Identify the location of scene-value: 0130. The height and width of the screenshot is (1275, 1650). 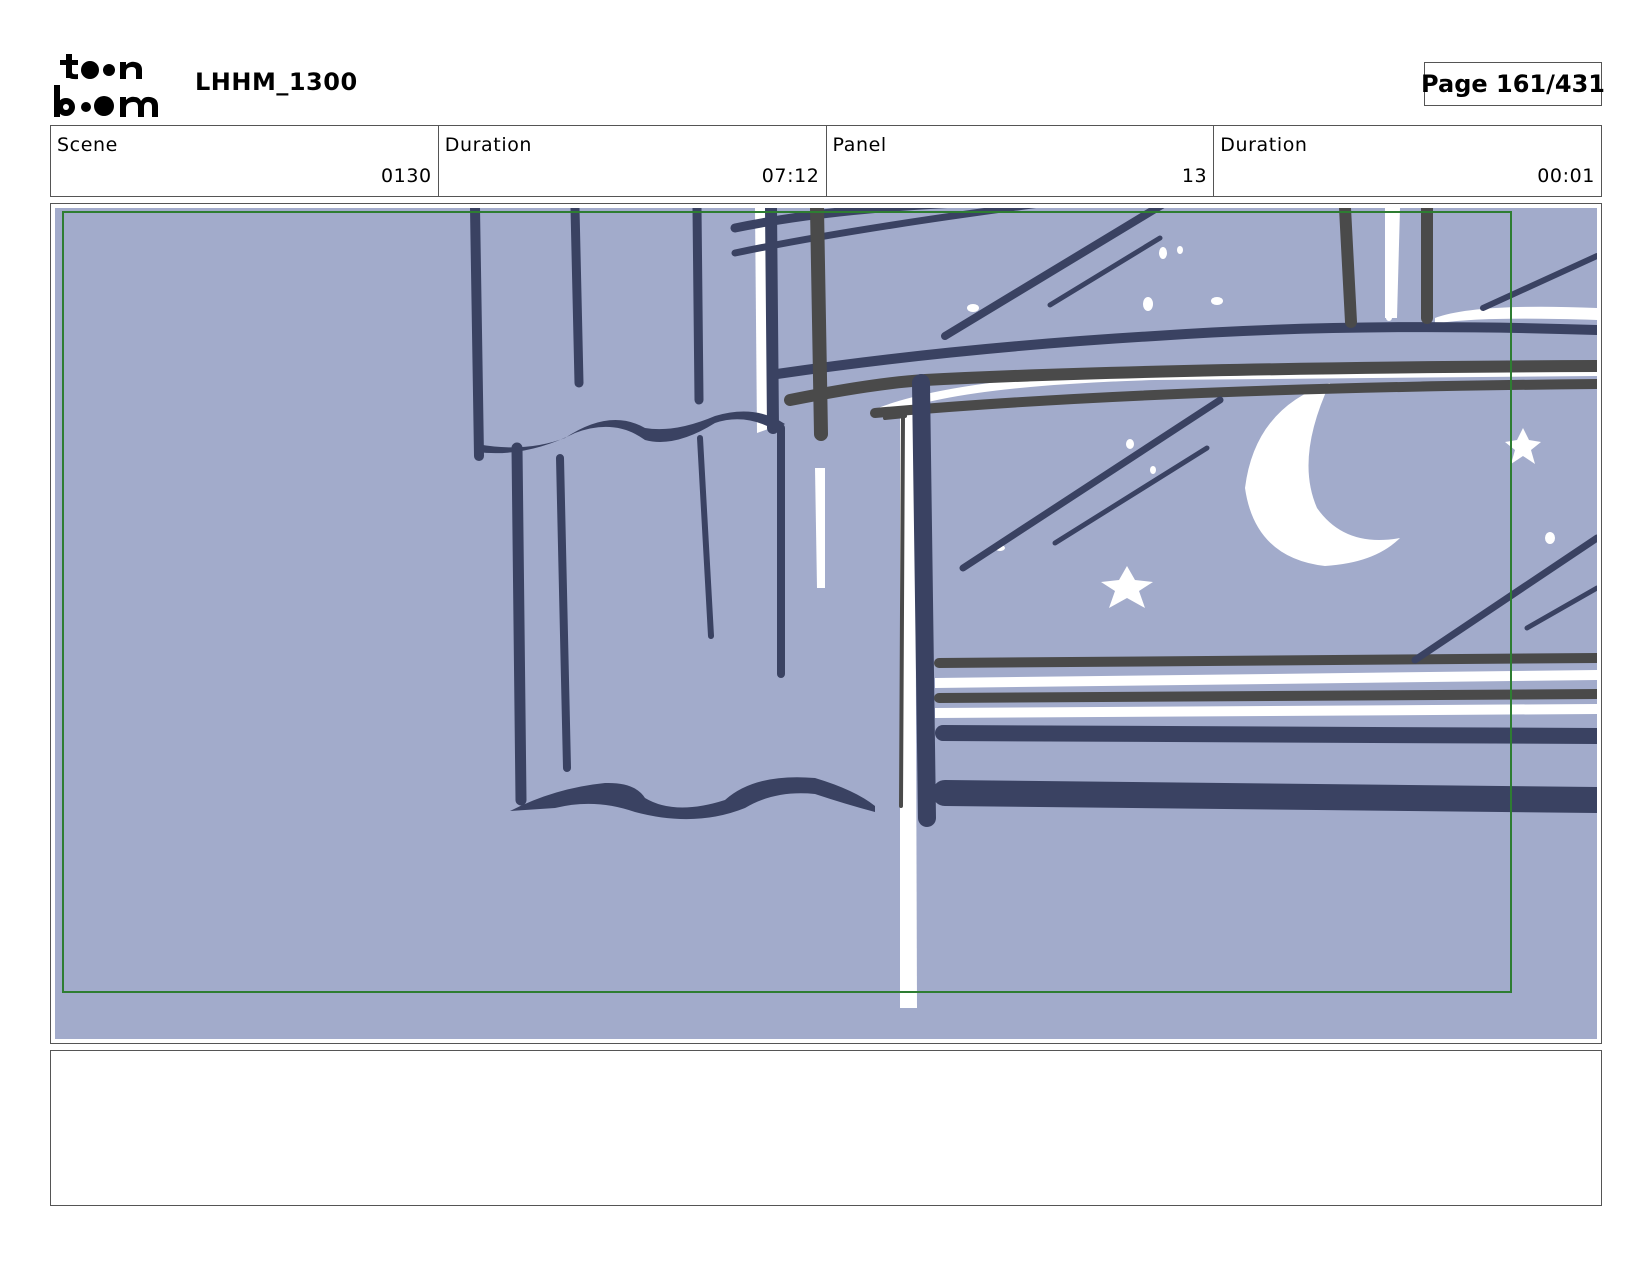
(406, 176).